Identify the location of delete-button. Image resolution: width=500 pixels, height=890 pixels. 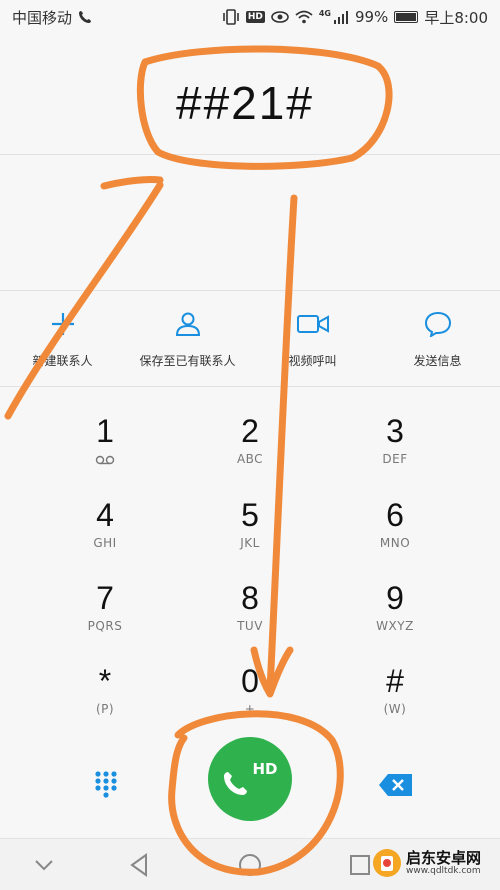
(396, 785).